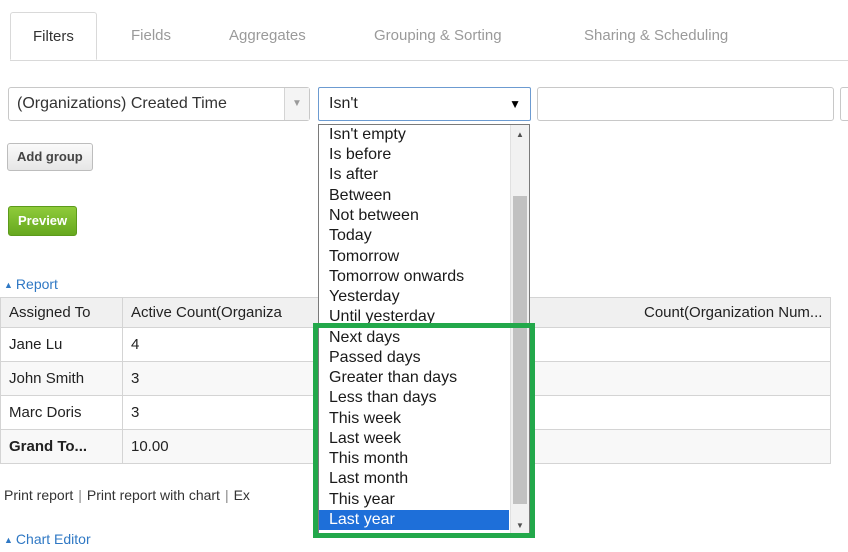  What do you see at coordinates (151, 36) in the screenshot?
I see `tab-fields: Fields` at bounding box center [151, 36].